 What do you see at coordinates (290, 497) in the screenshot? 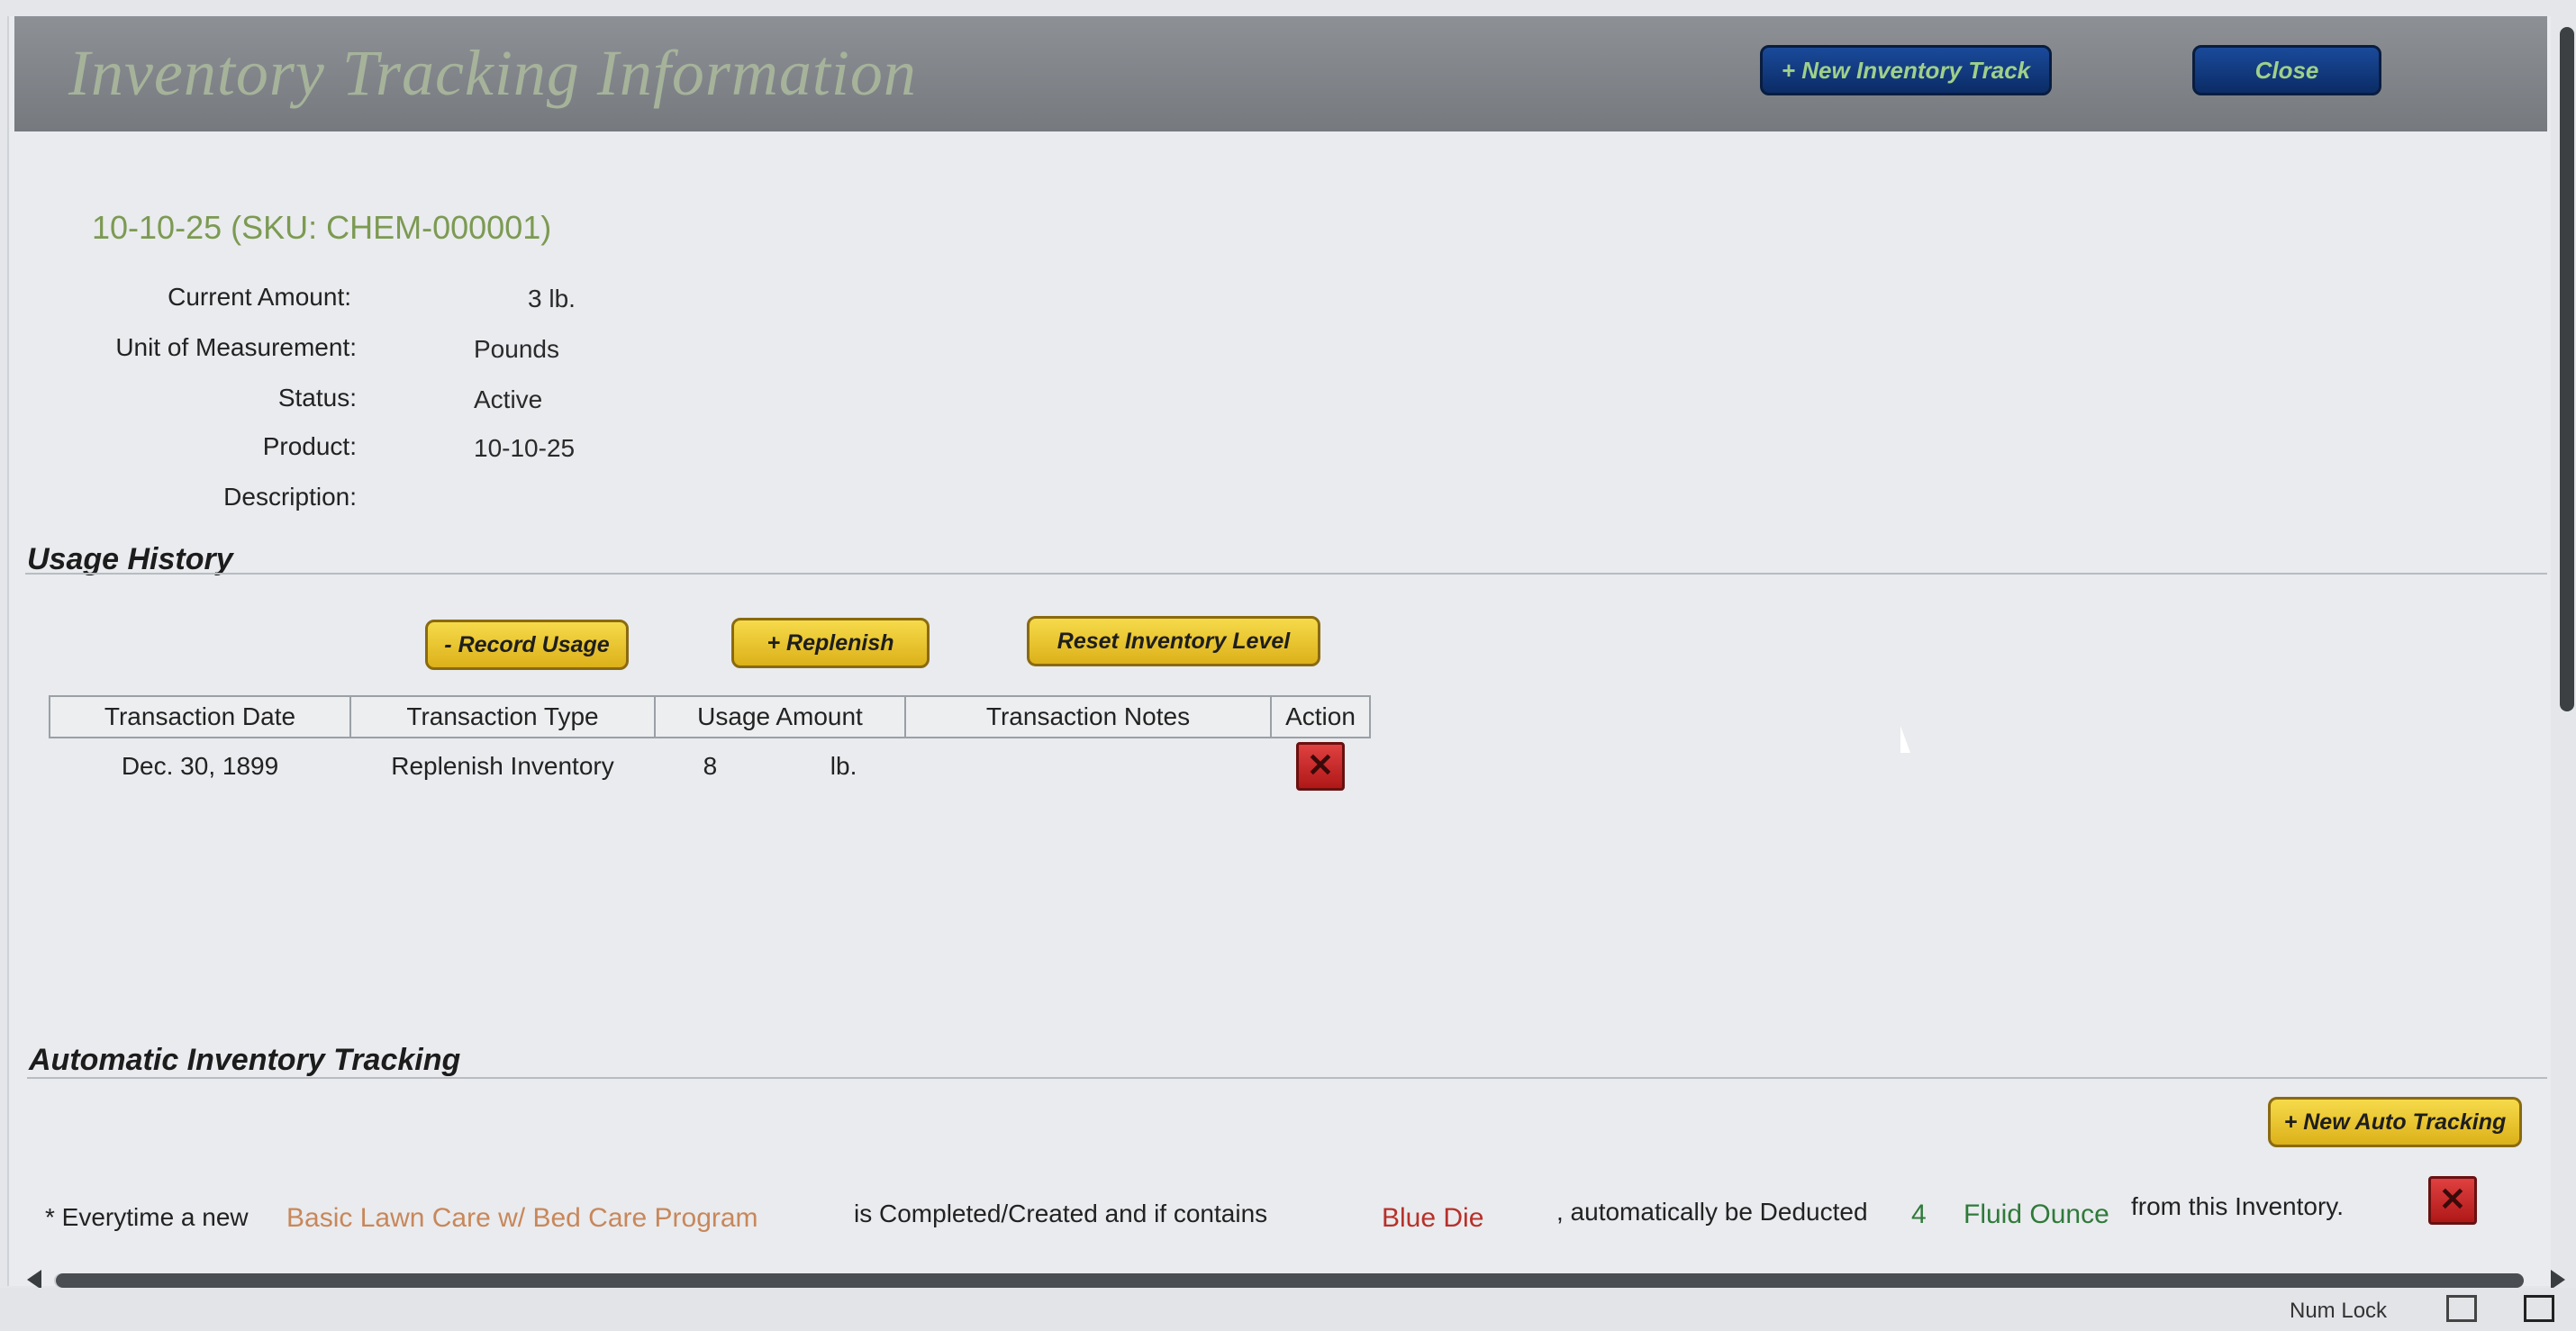
I see `description-label: Description:` at bounding box center [290, 497].